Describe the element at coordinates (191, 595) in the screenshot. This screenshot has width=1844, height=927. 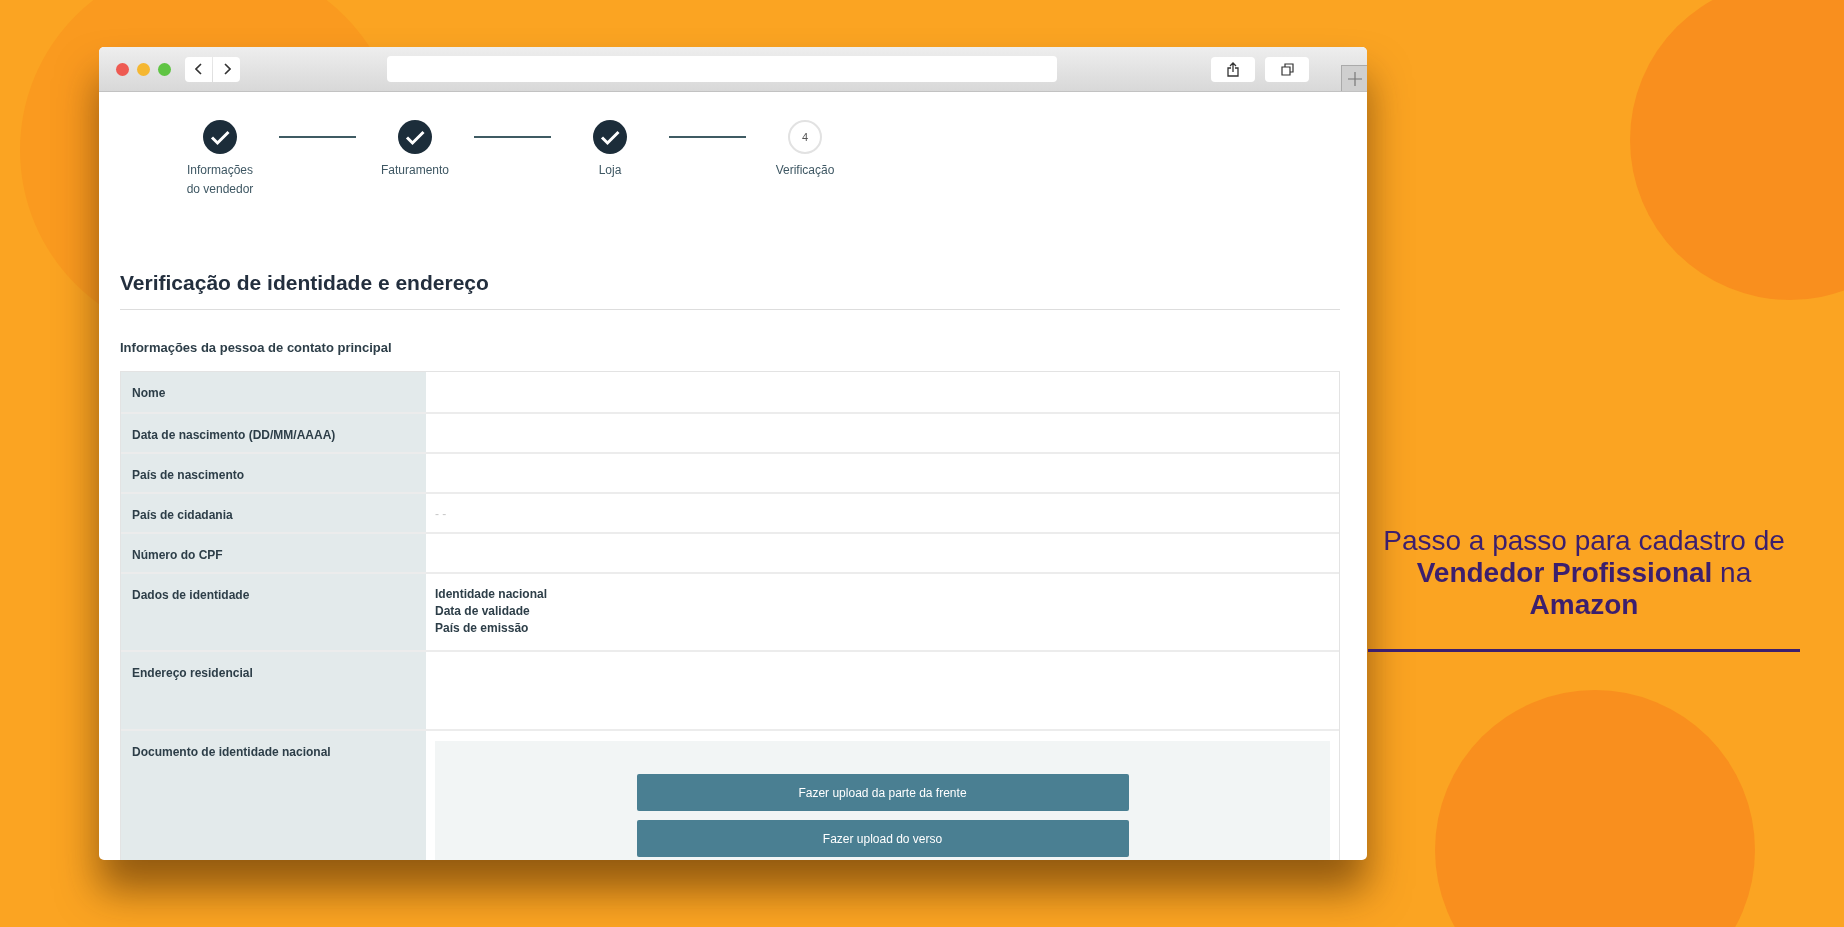
I see `field-label: Dados de identidade` at that location.